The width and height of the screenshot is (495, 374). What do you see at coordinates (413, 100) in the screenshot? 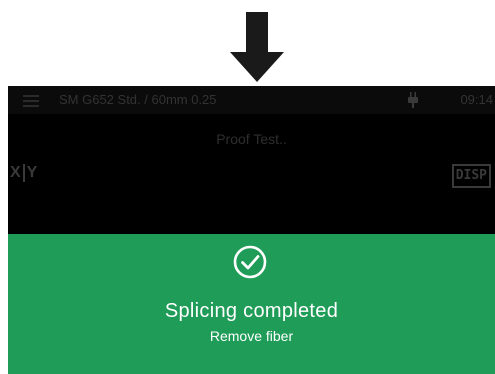
I see `ac-plug-icon` at bounding box center [413, 100].